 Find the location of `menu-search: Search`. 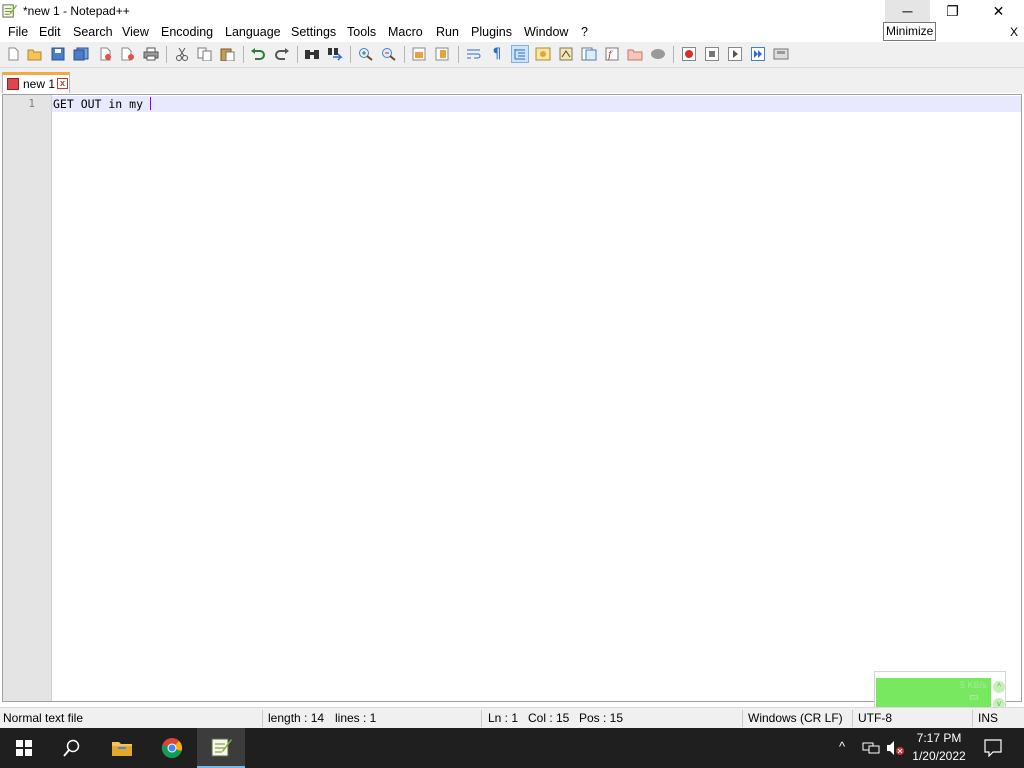

menu-search: Search is located at coordinates (93, 32).